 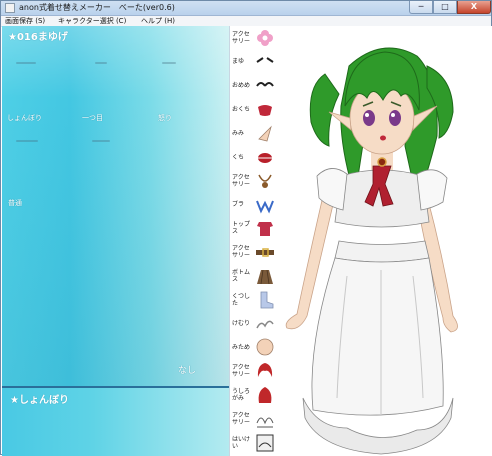 I want to click on category-tab-label: くつした, so click(x=241, y=299).